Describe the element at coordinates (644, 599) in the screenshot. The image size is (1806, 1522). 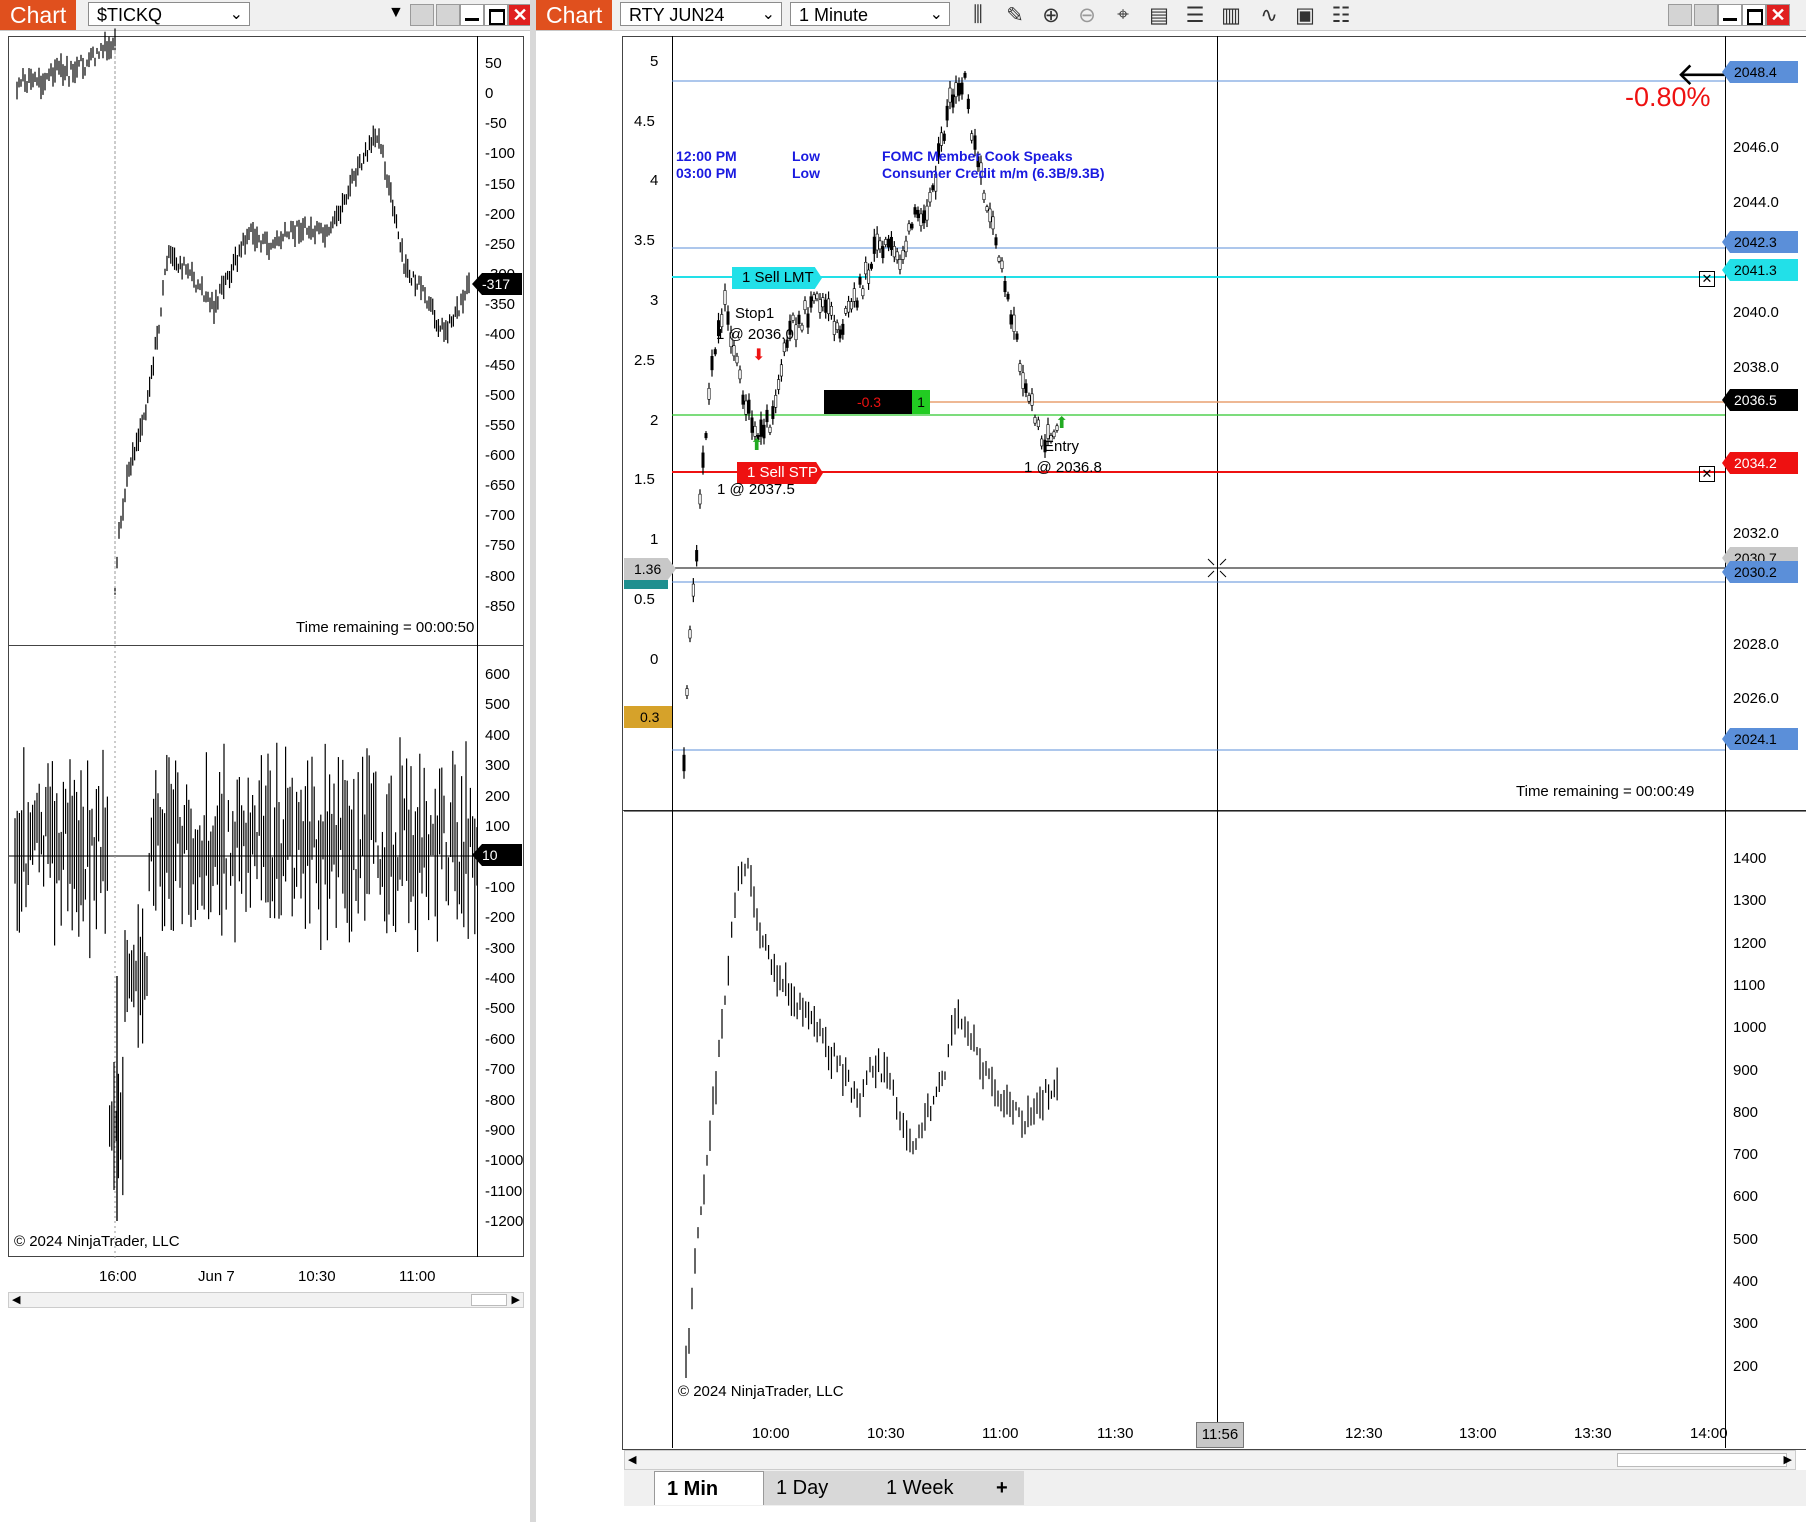
I see `left-axis-tick: 0.5` at that location.